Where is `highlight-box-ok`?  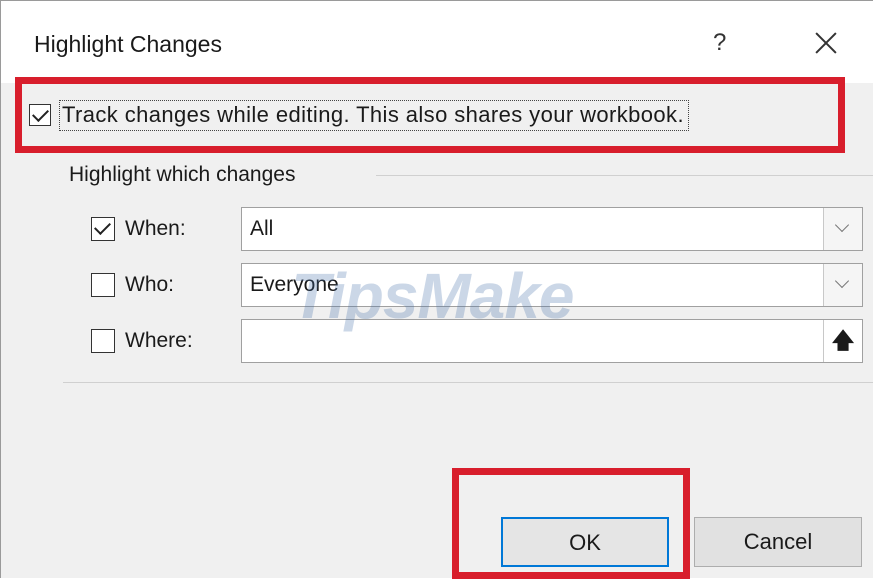
highlight-box-ok is located at coordinates (571, 523).